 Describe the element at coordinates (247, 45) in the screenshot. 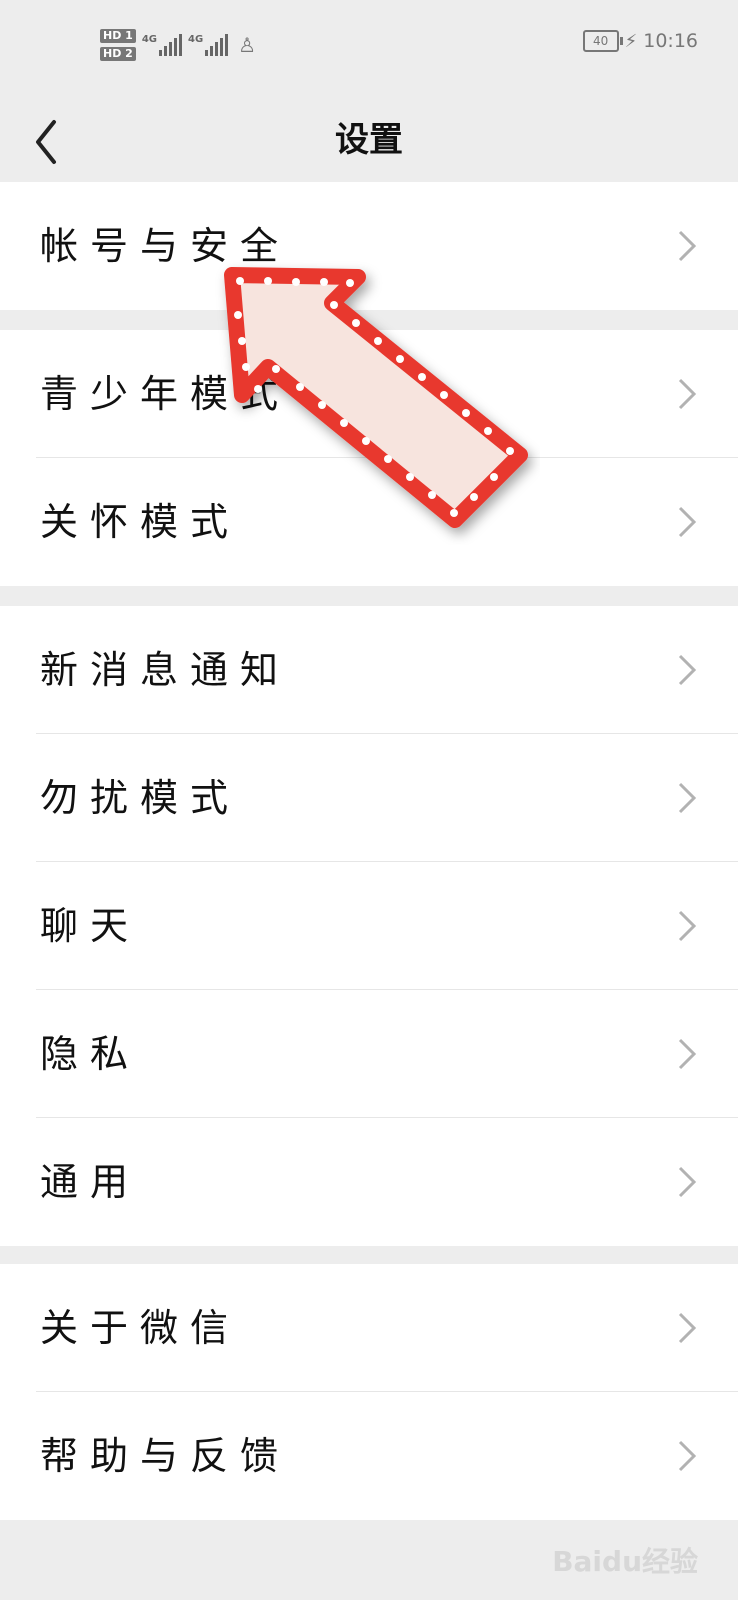

I see `qq-notification-icon: ♙` at that location.